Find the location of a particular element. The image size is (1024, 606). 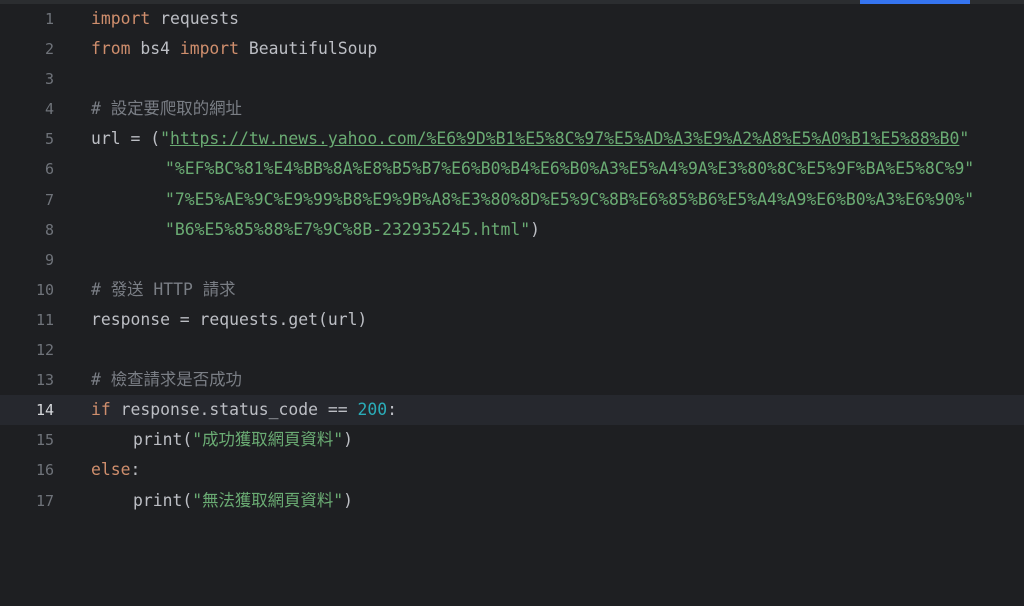

line-number: 5 is located at coordinates (49, 139).